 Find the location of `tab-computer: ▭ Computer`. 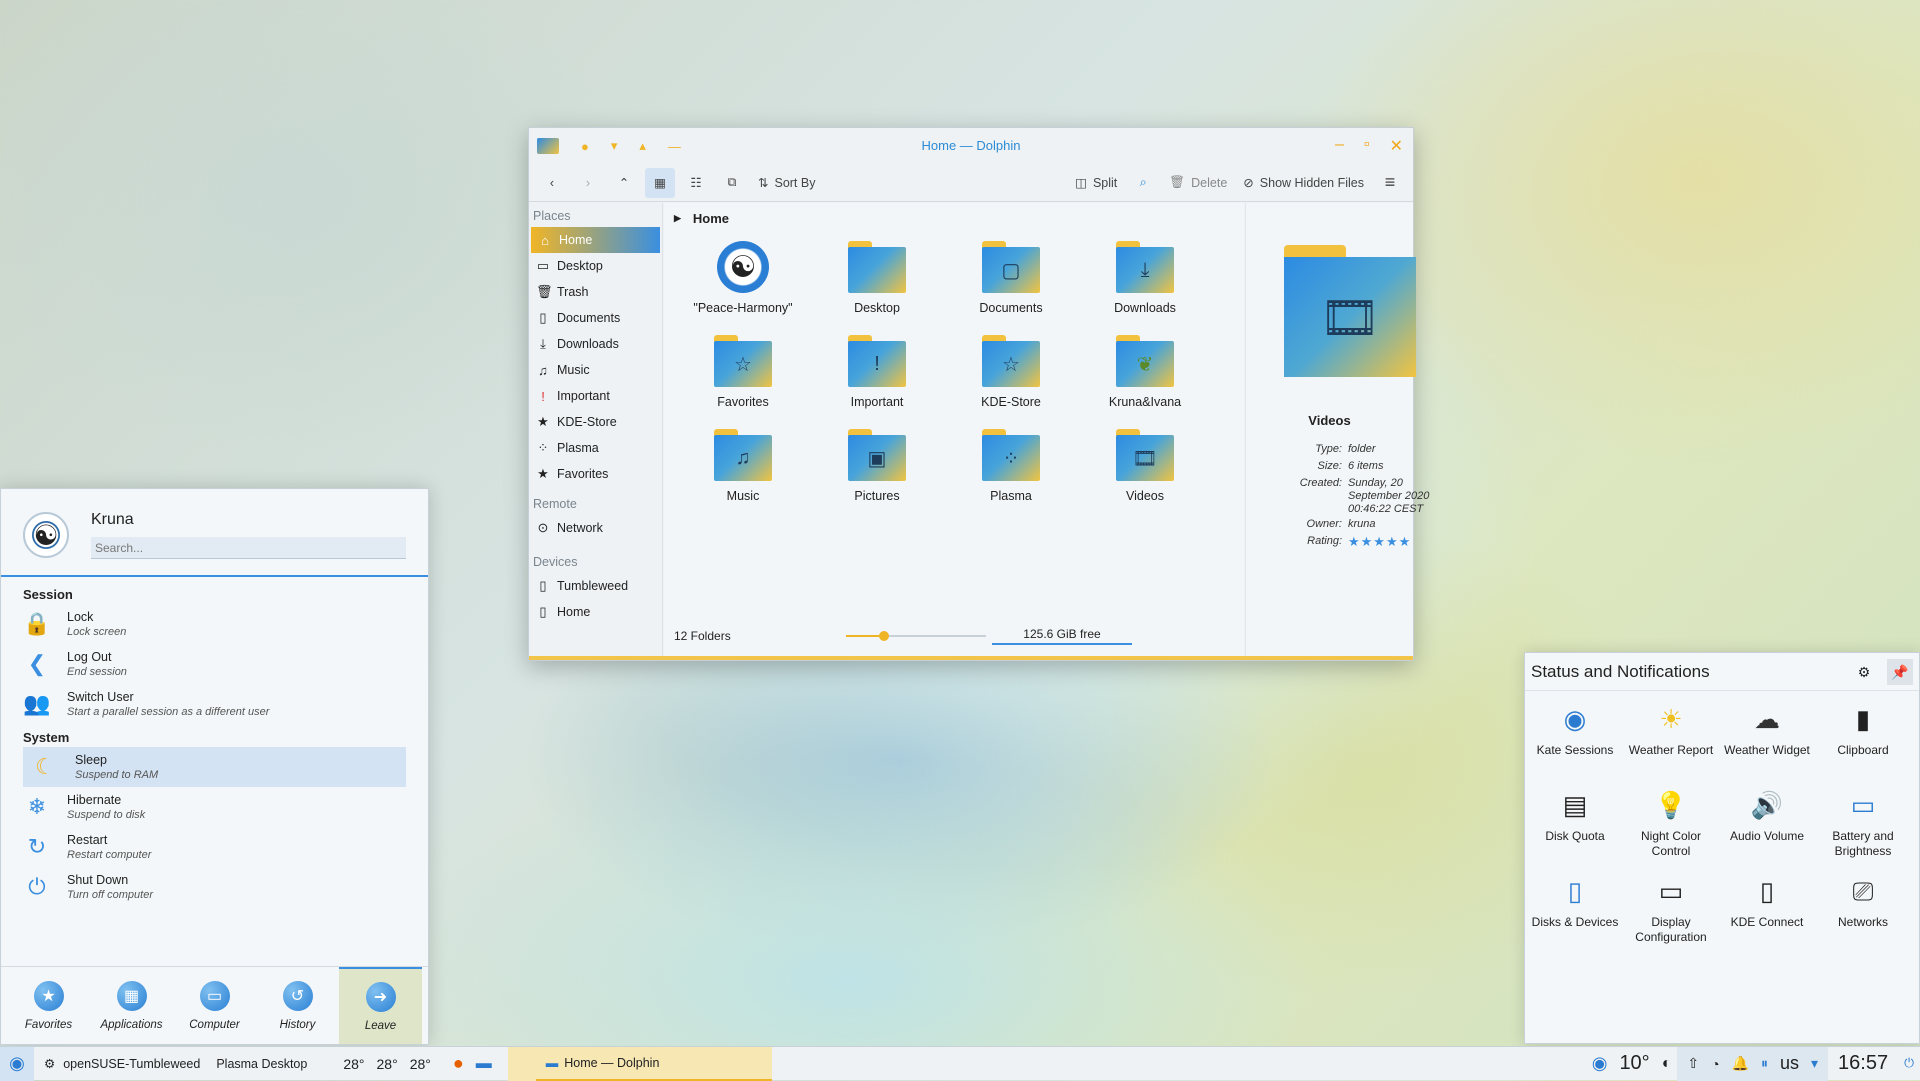

tab-computer: ▭ Computer is located at coordinates (214, 1005).